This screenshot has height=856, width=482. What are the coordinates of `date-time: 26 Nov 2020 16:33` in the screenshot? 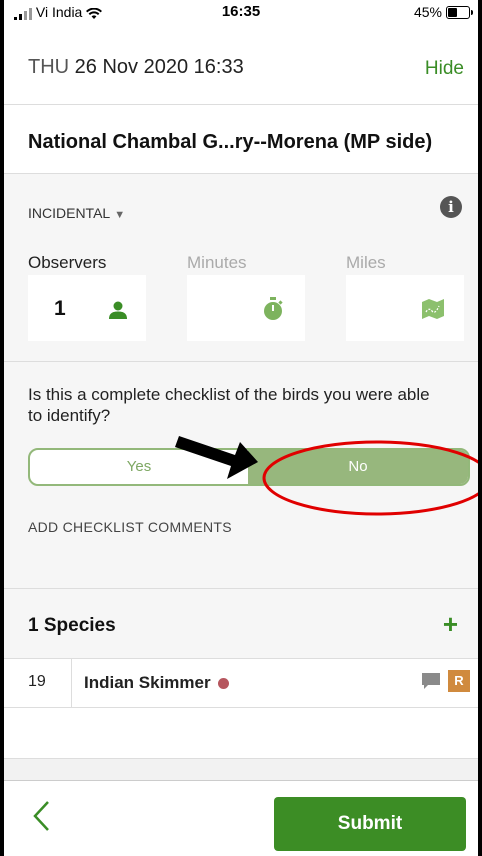 It's located at (159, 67).